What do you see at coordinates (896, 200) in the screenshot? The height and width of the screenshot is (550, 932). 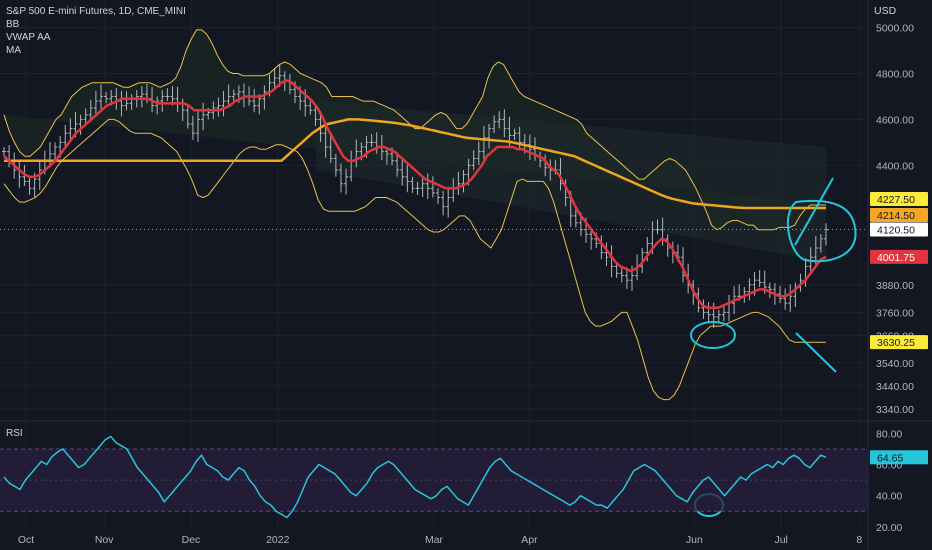 I see `price-tag-text-upper: 4227.50` at bounding box center [896, 200].